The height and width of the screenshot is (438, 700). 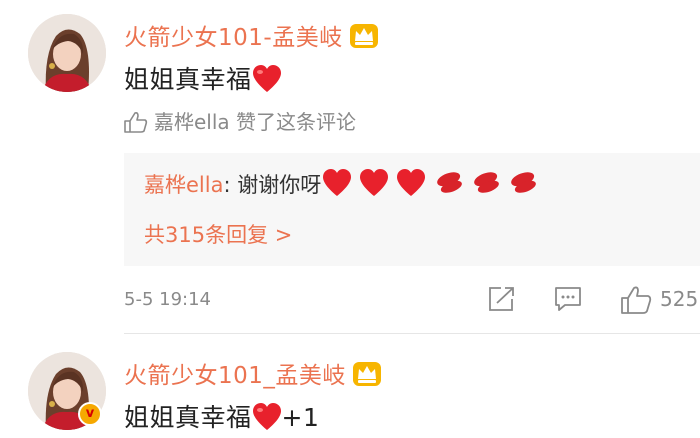 I want to click on username: 火箭少女101_孟美岐, so click(x=253, y=374).